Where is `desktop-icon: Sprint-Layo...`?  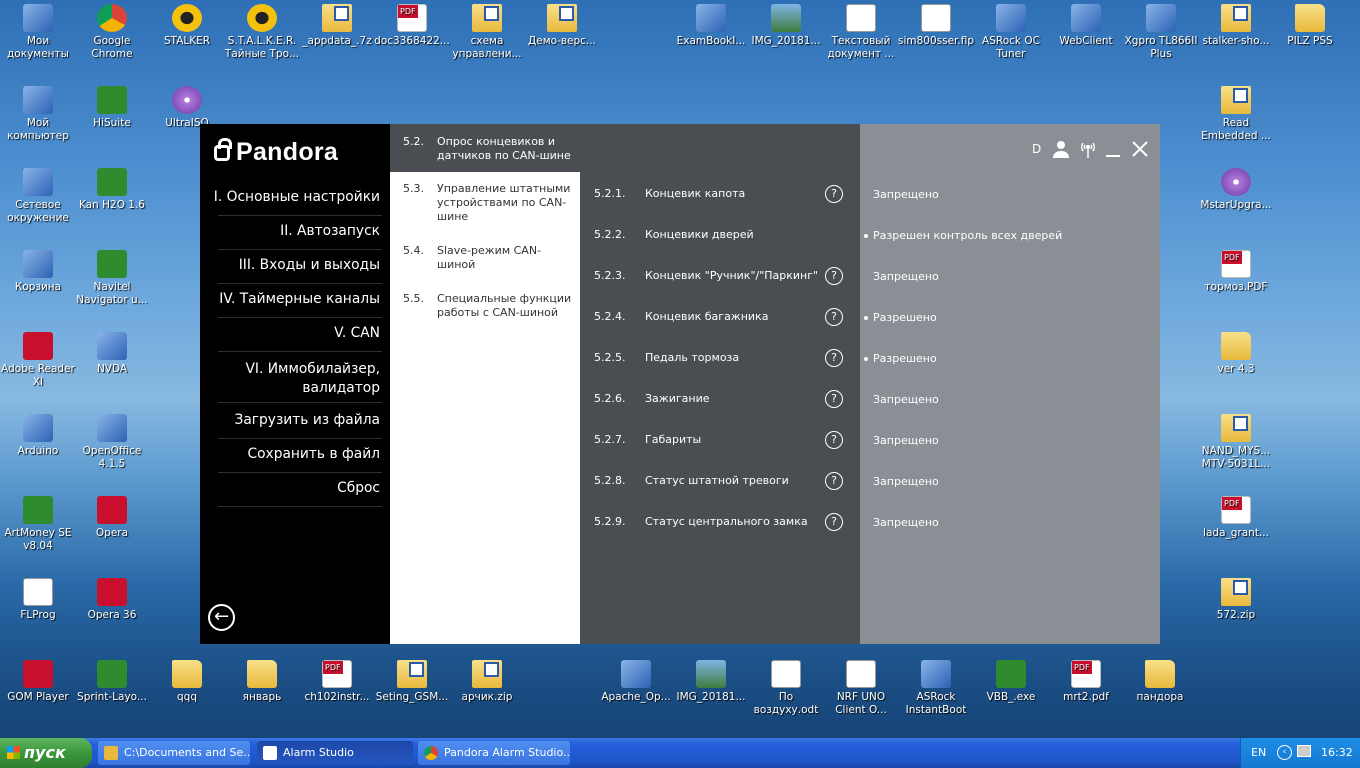
desktop-icon: Sprint-Layo... is located at coordinates (112, 696).